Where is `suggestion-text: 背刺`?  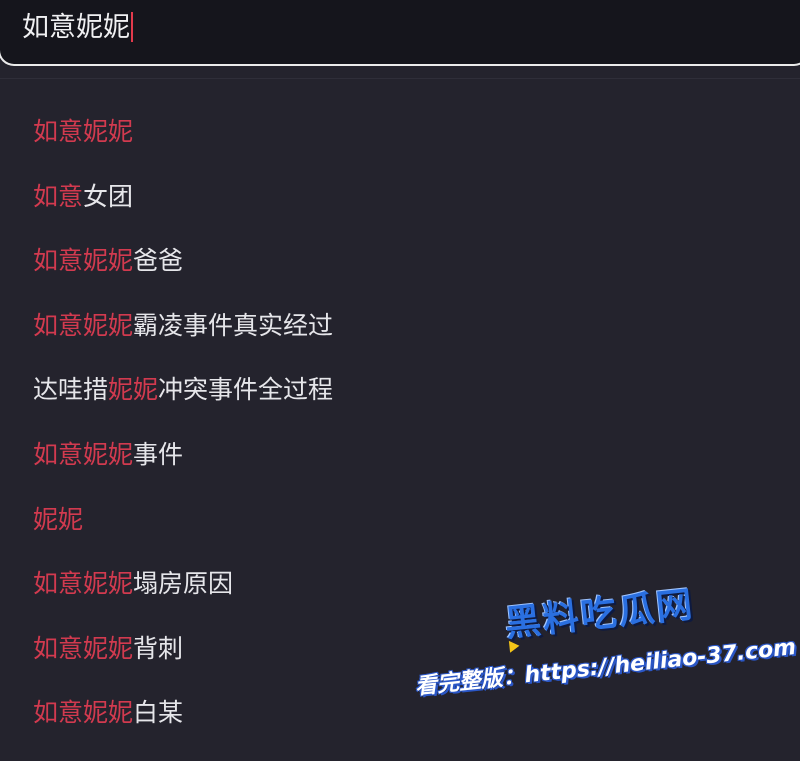
suggestion-text: 背刺 is located at coordinates (158, 648).